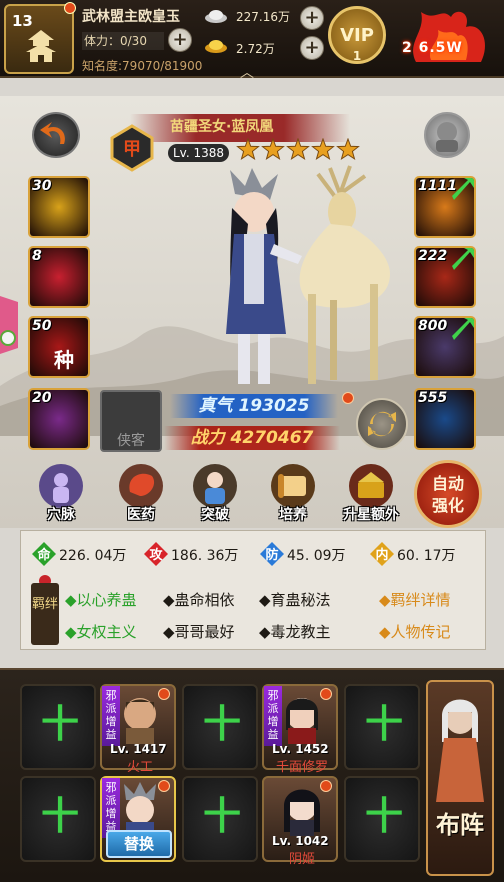 The image size is (504, 882). What do you see at coordinates (141, 495) in the screenshot?
I see `skill-medicine: 医药` at bounding box center [141, 495].